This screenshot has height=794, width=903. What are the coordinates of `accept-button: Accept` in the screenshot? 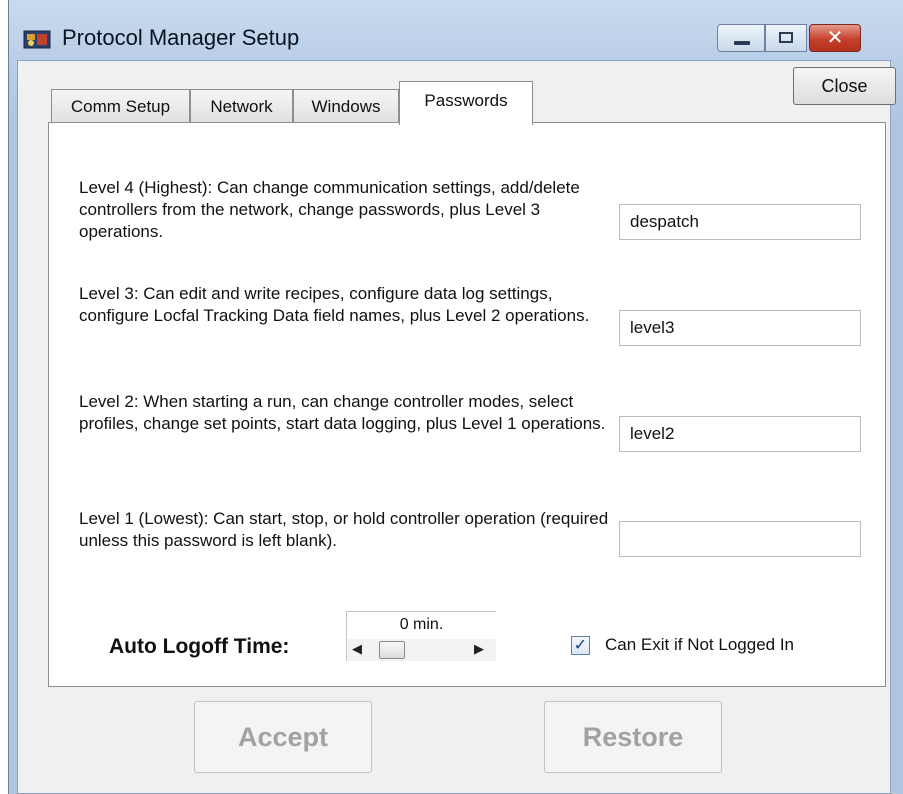 It's located at (283, 737).